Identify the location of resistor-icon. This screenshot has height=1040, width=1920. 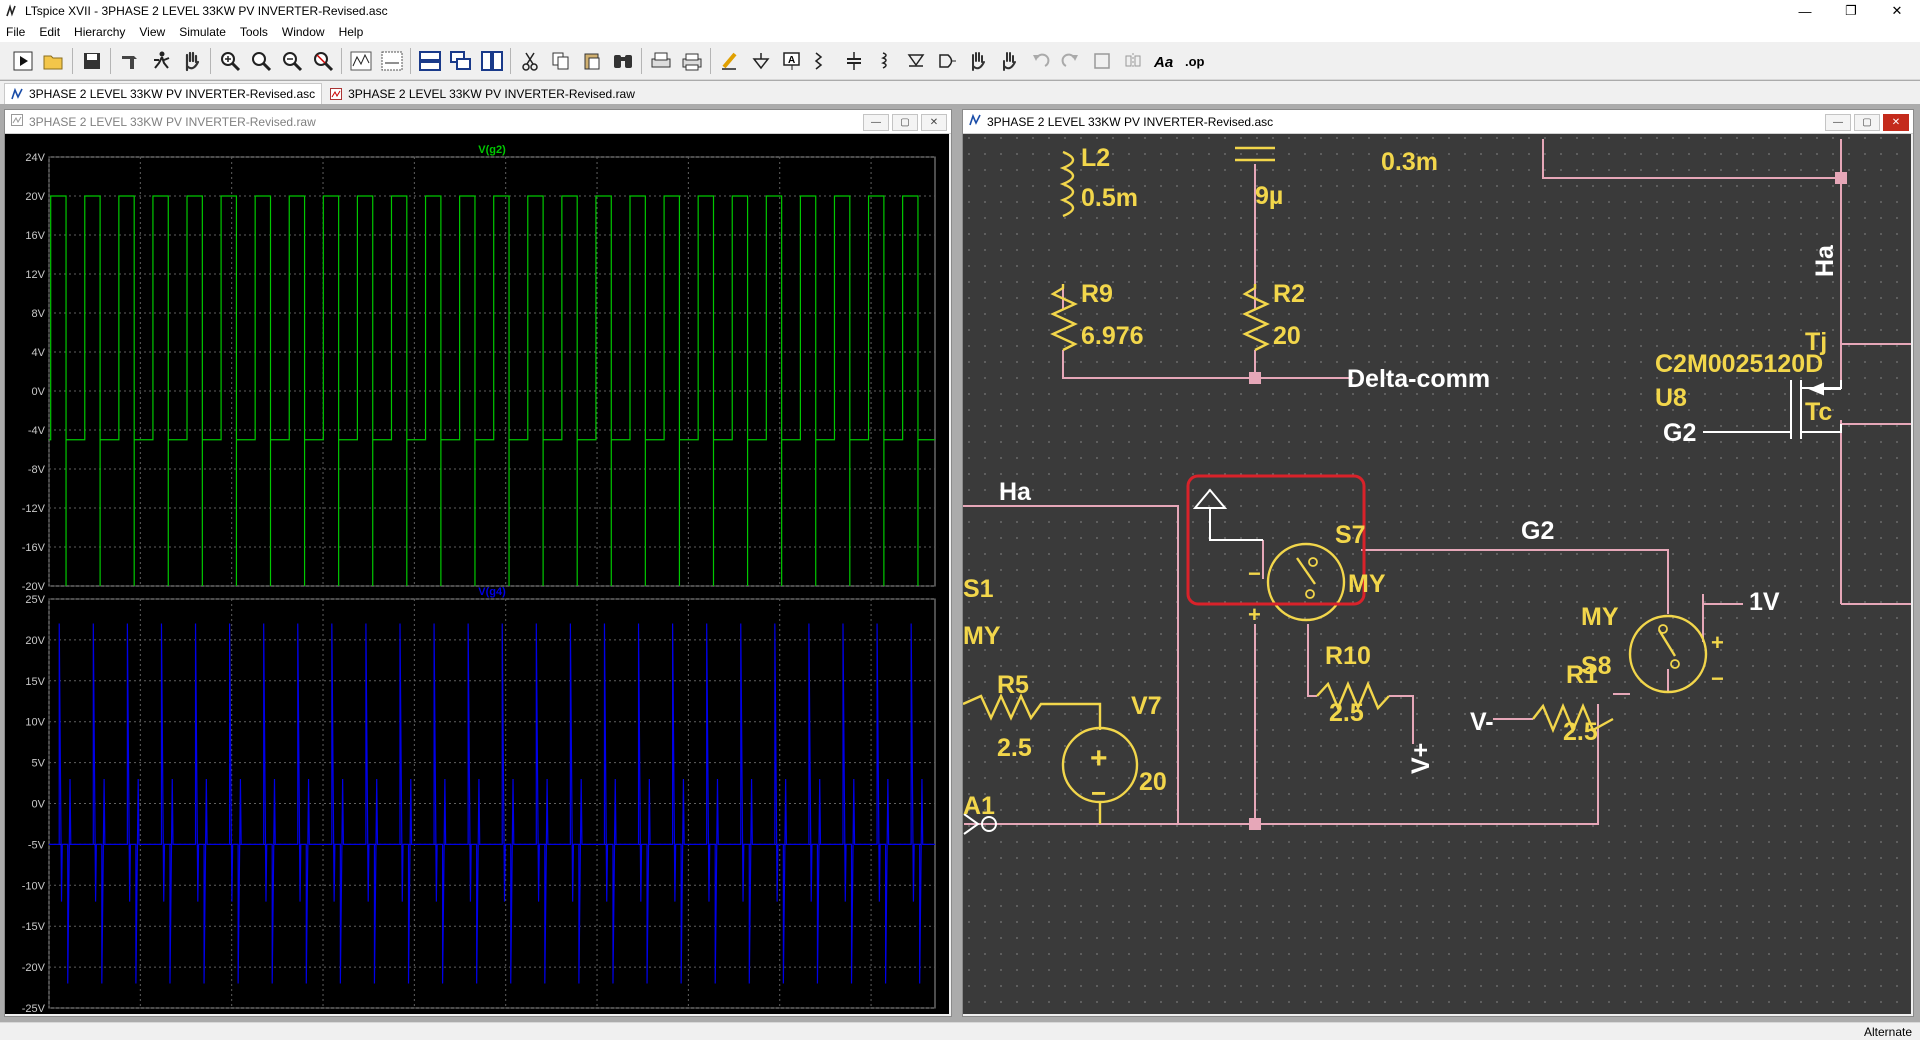
(822, 61).